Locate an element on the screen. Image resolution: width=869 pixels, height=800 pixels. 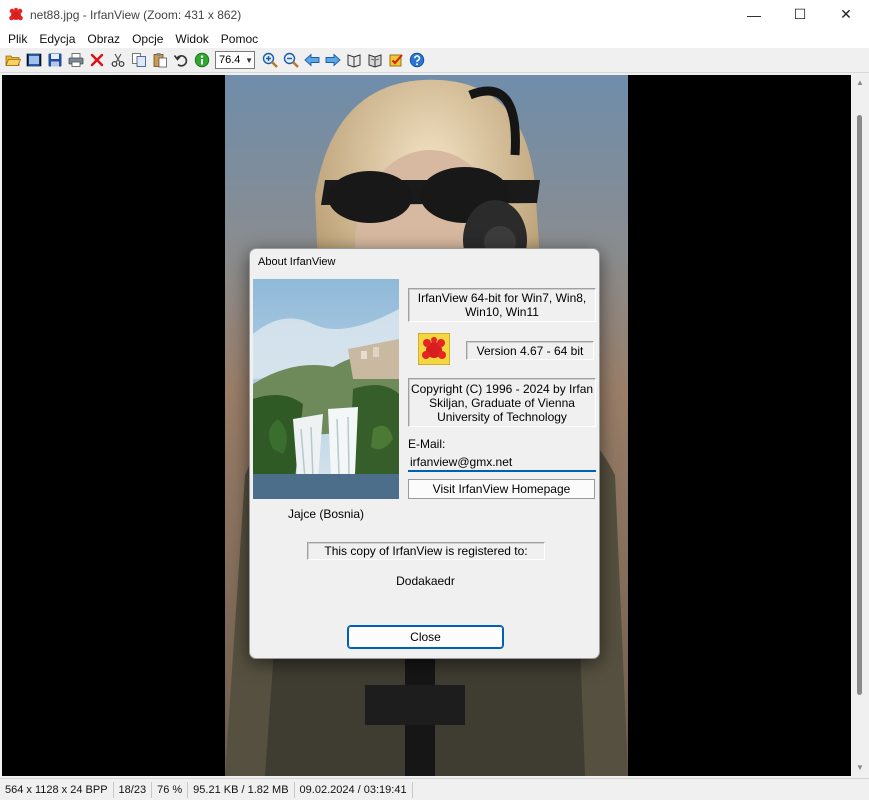
close-window-button: ✕ is located at coordinates (846, 14).